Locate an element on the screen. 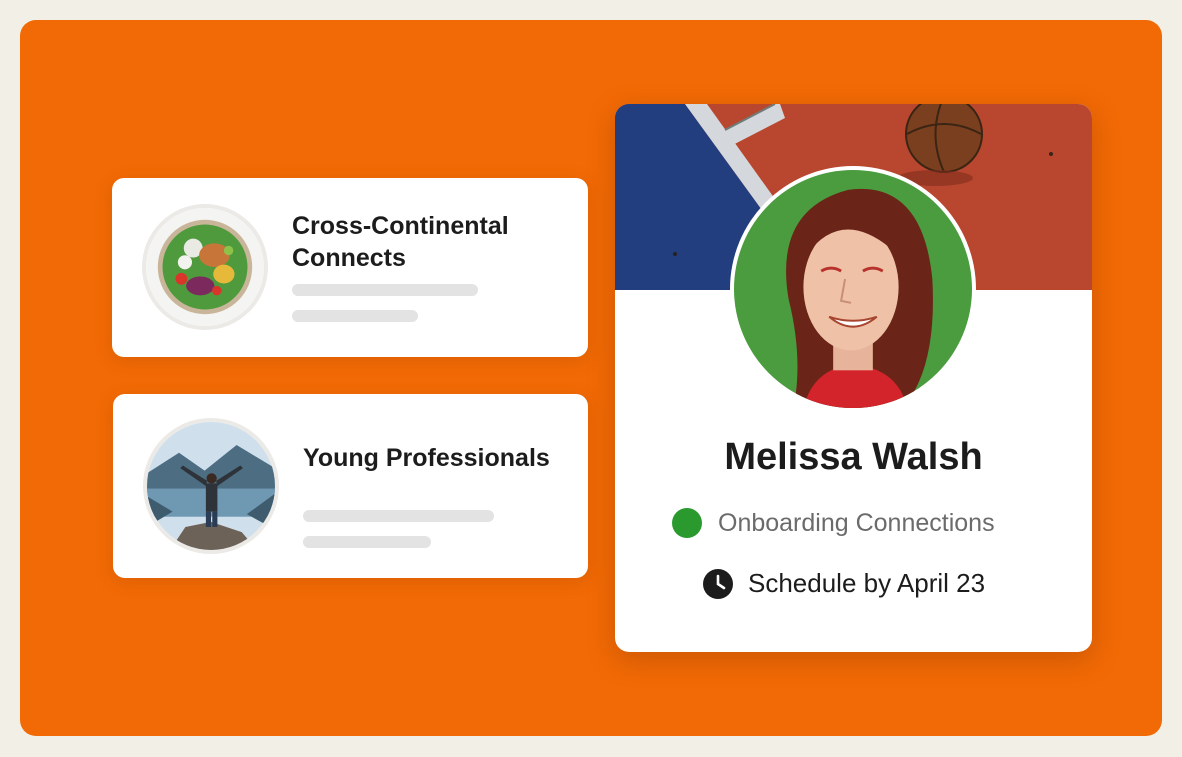  status-row: Onboarding Connections is located at coordinates (833, 523).